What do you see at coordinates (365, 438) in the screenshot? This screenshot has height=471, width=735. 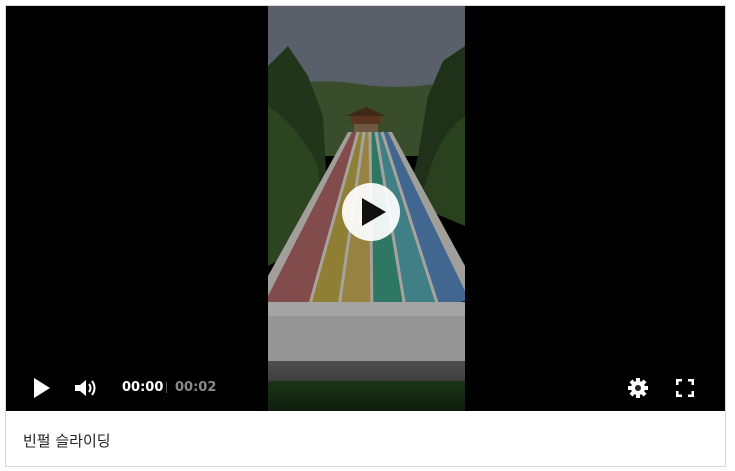 I see `video-caption: 빈펄 슬라이딩` at bounding box center [365, 438].